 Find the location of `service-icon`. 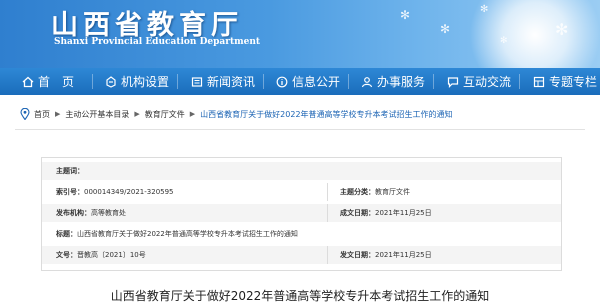

service-icon is located at coordinates (367, 82).